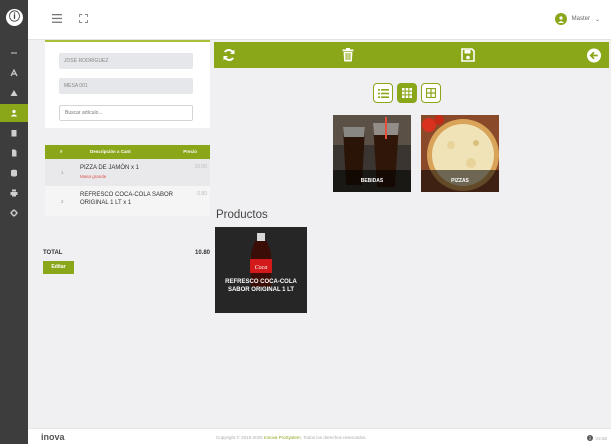  I want to click on copyright-brand-link: Innova ProSystem., so click(283, 437).